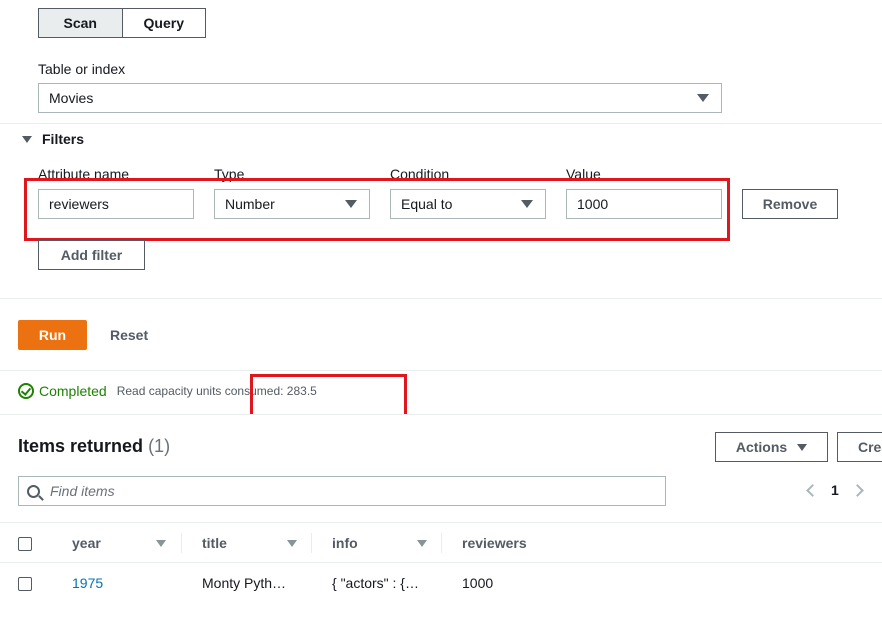 The height and width of the screenshot is (620, 882). I want to click on check-circle-icon, so click(26, 391).